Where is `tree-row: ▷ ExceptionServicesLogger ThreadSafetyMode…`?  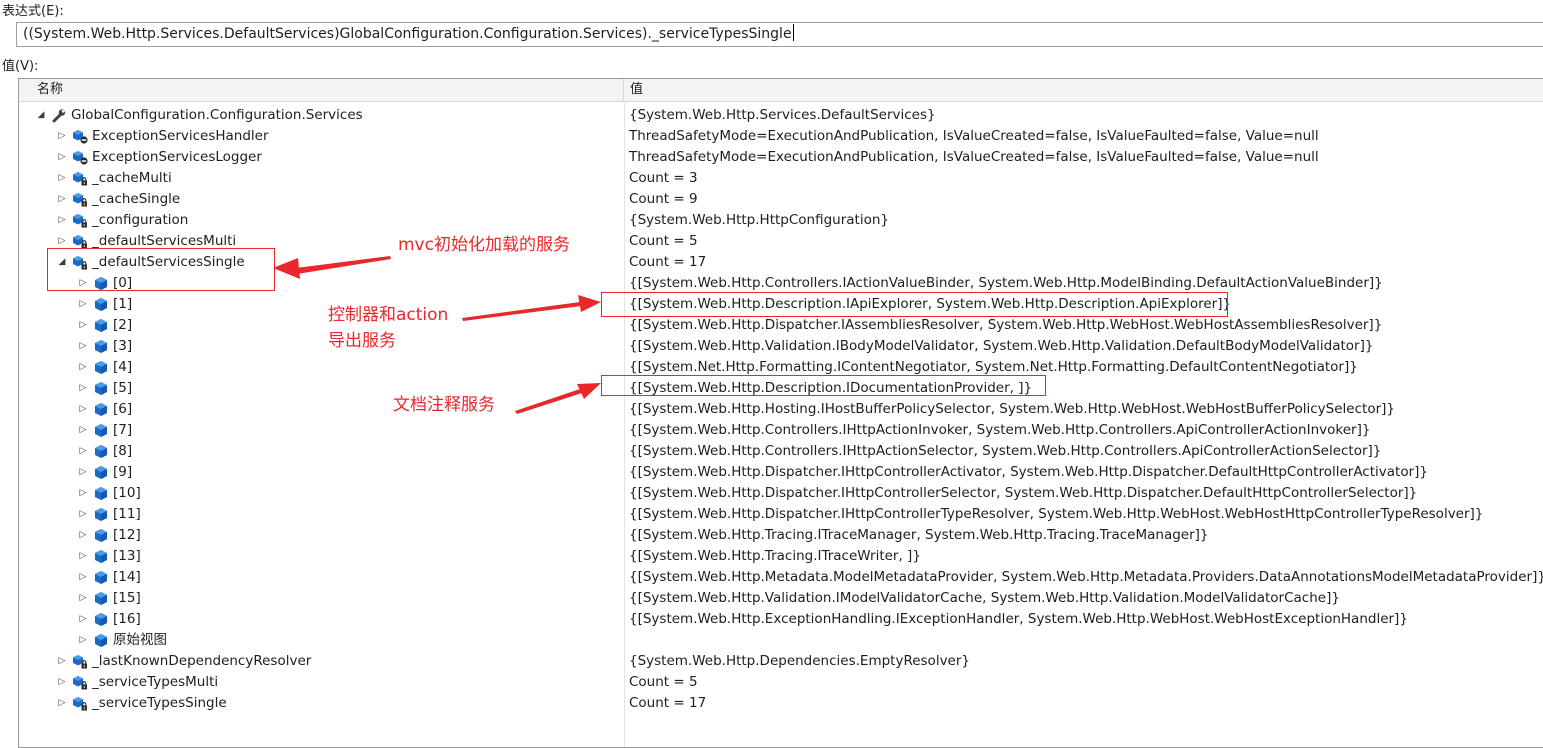
tree-row: ▷ ExceptionServicesLogger ThreadSafetyMode… is located at coordinates (781, 157).